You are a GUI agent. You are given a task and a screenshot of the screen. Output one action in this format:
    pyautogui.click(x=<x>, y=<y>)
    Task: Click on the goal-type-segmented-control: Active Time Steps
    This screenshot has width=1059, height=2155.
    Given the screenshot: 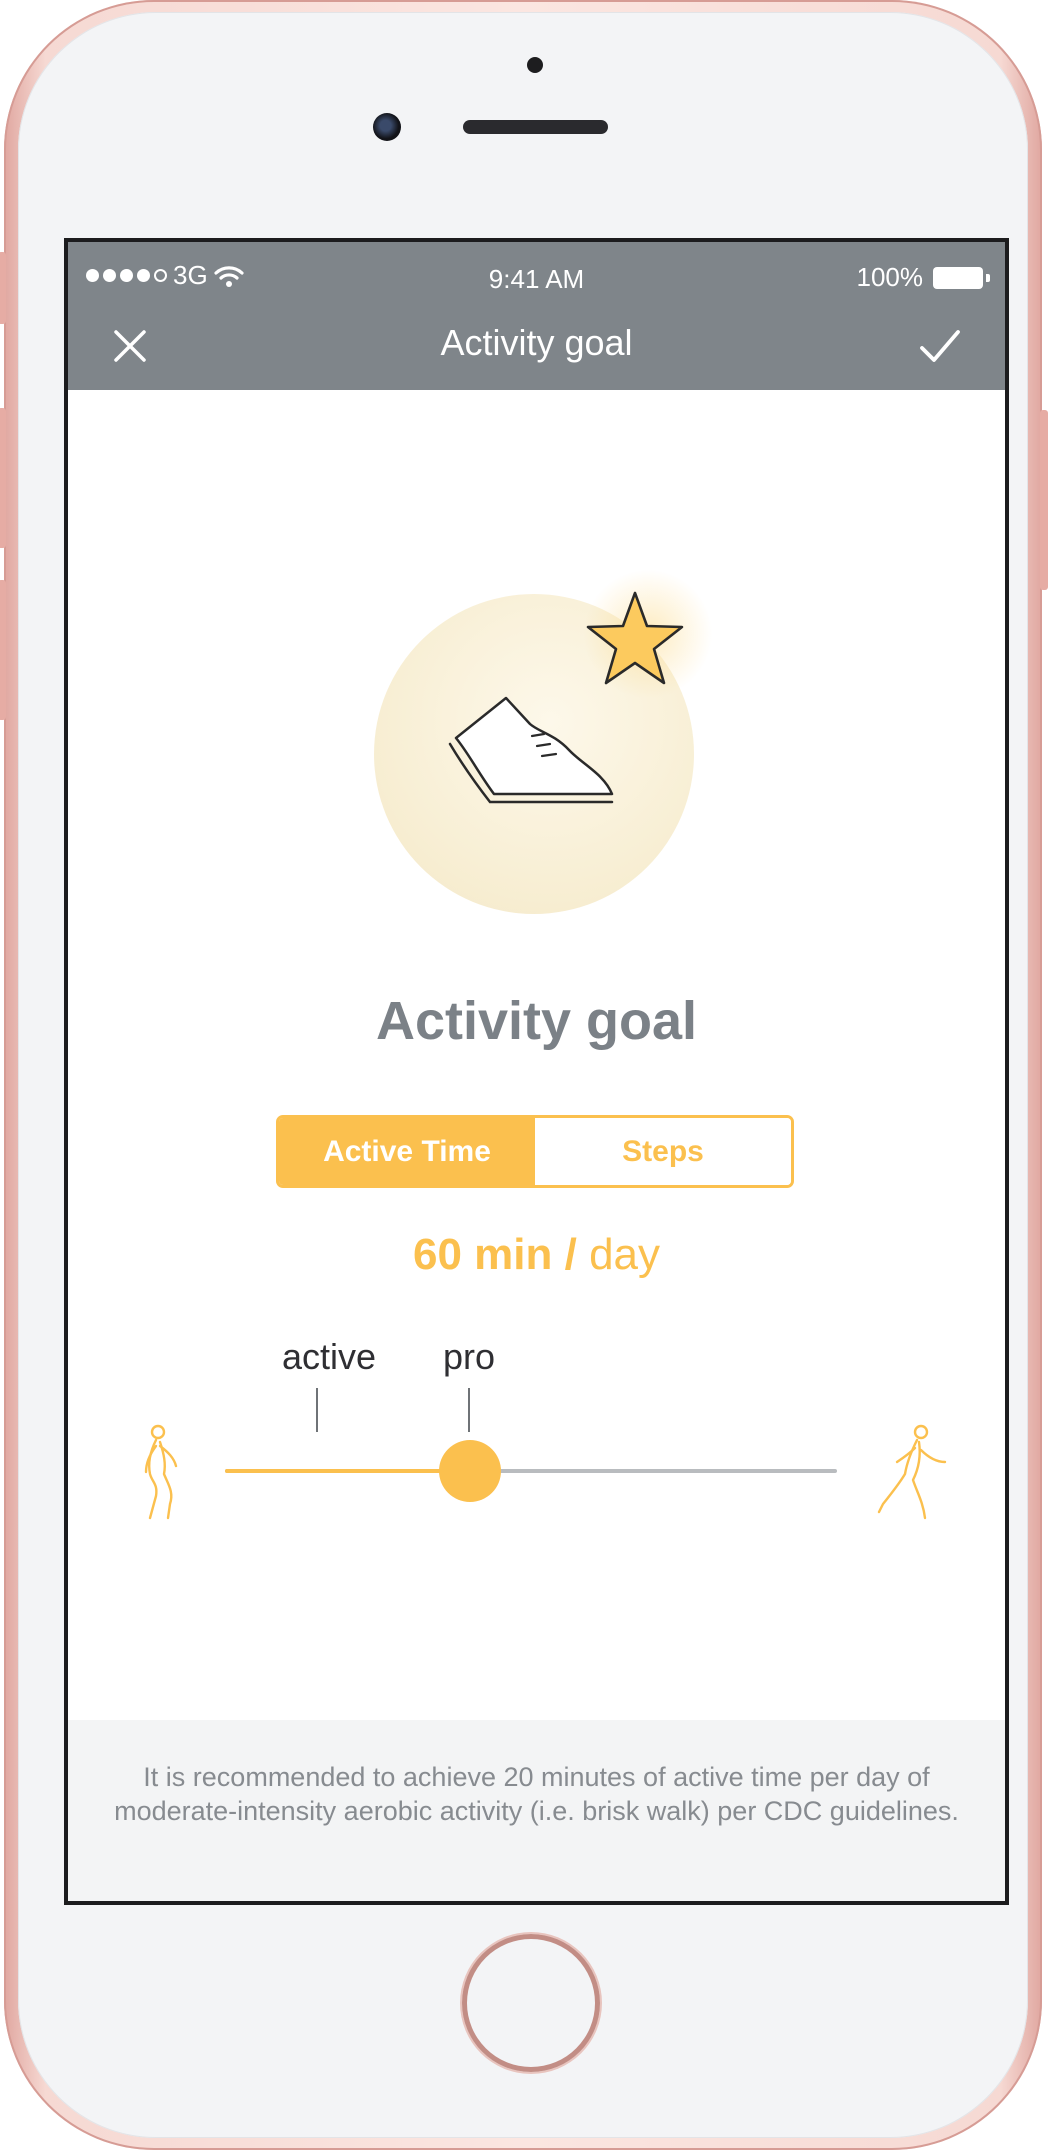 What is the action you would take?
    pyautogui.click(x=535, y=1151)
    